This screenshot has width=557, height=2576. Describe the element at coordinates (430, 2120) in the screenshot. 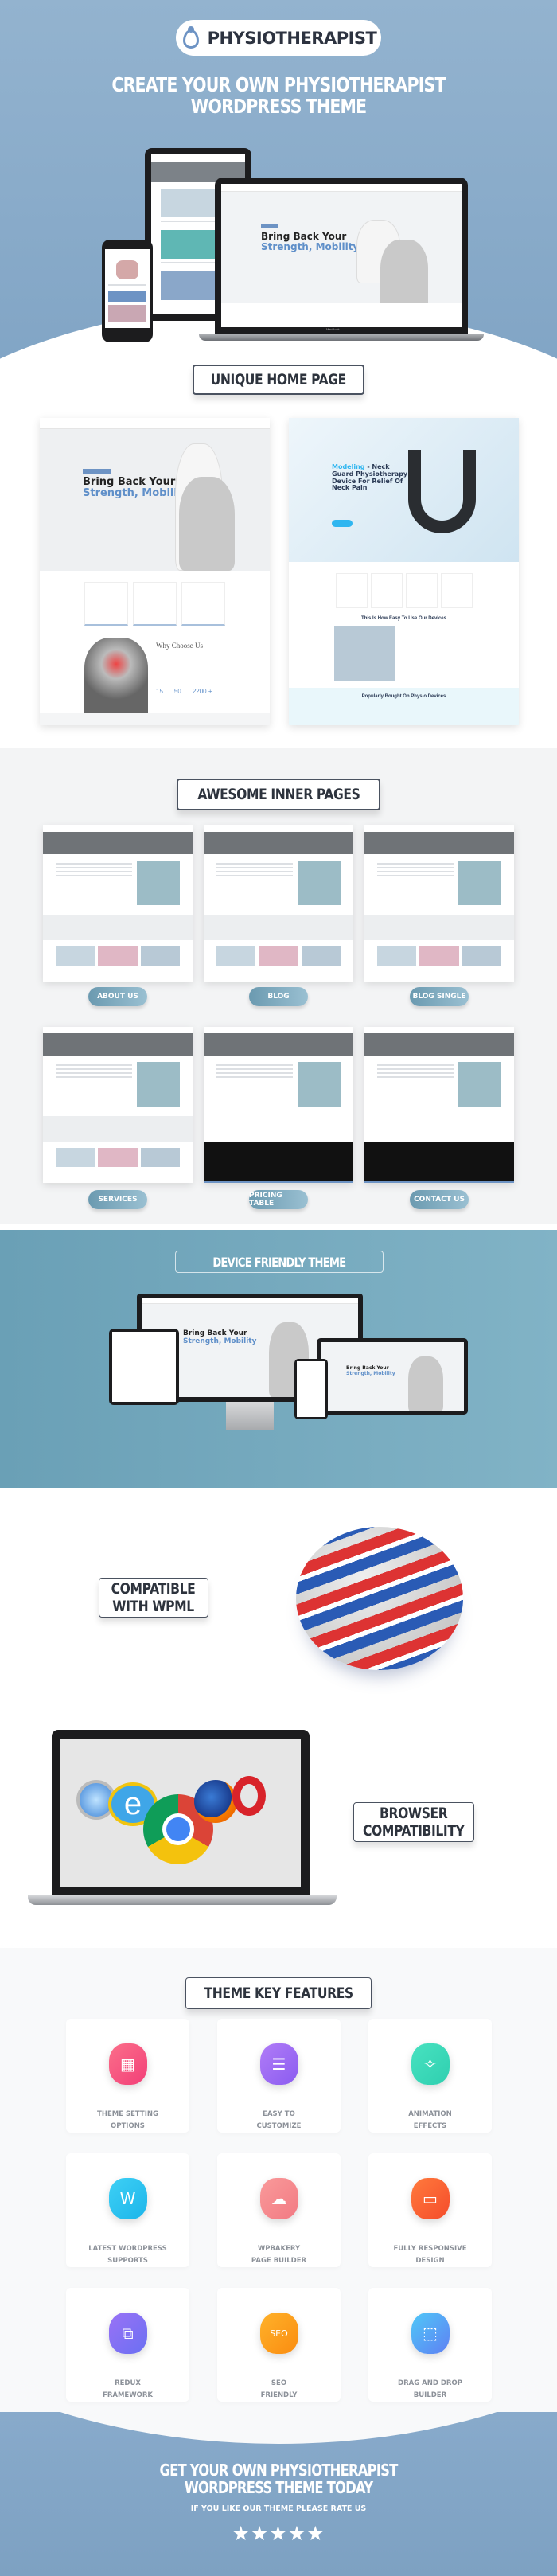

I see `feature-label: ANIMATION EFFECTS` at that location.